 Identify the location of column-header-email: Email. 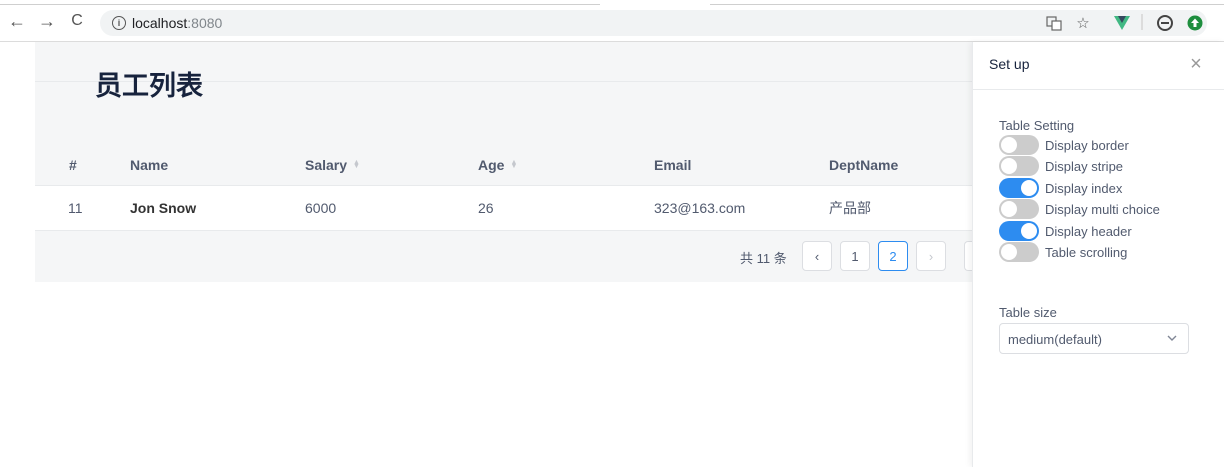
(673, 164).